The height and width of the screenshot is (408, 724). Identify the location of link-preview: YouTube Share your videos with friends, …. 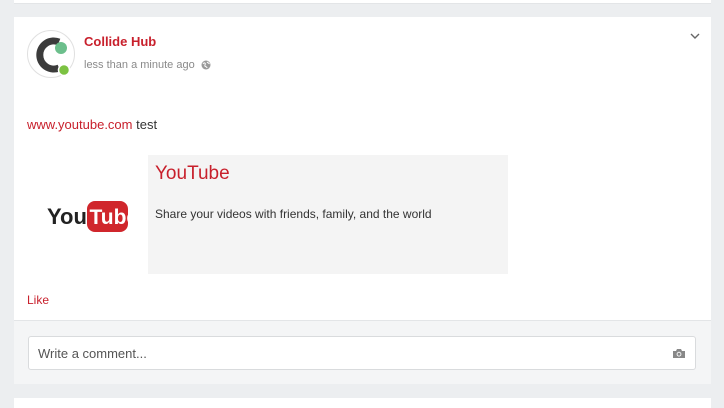
(328, 214).